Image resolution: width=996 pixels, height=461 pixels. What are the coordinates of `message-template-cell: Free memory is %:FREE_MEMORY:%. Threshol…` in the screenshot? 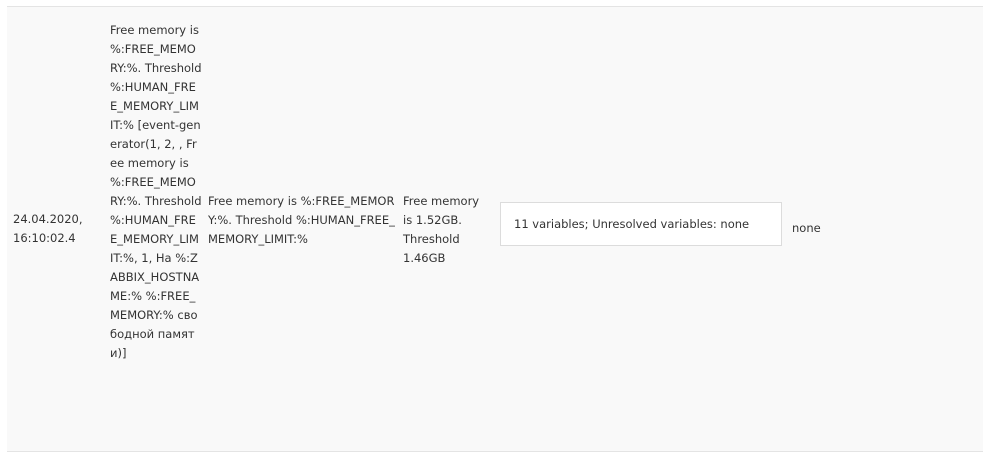 It's located at (158, 191).